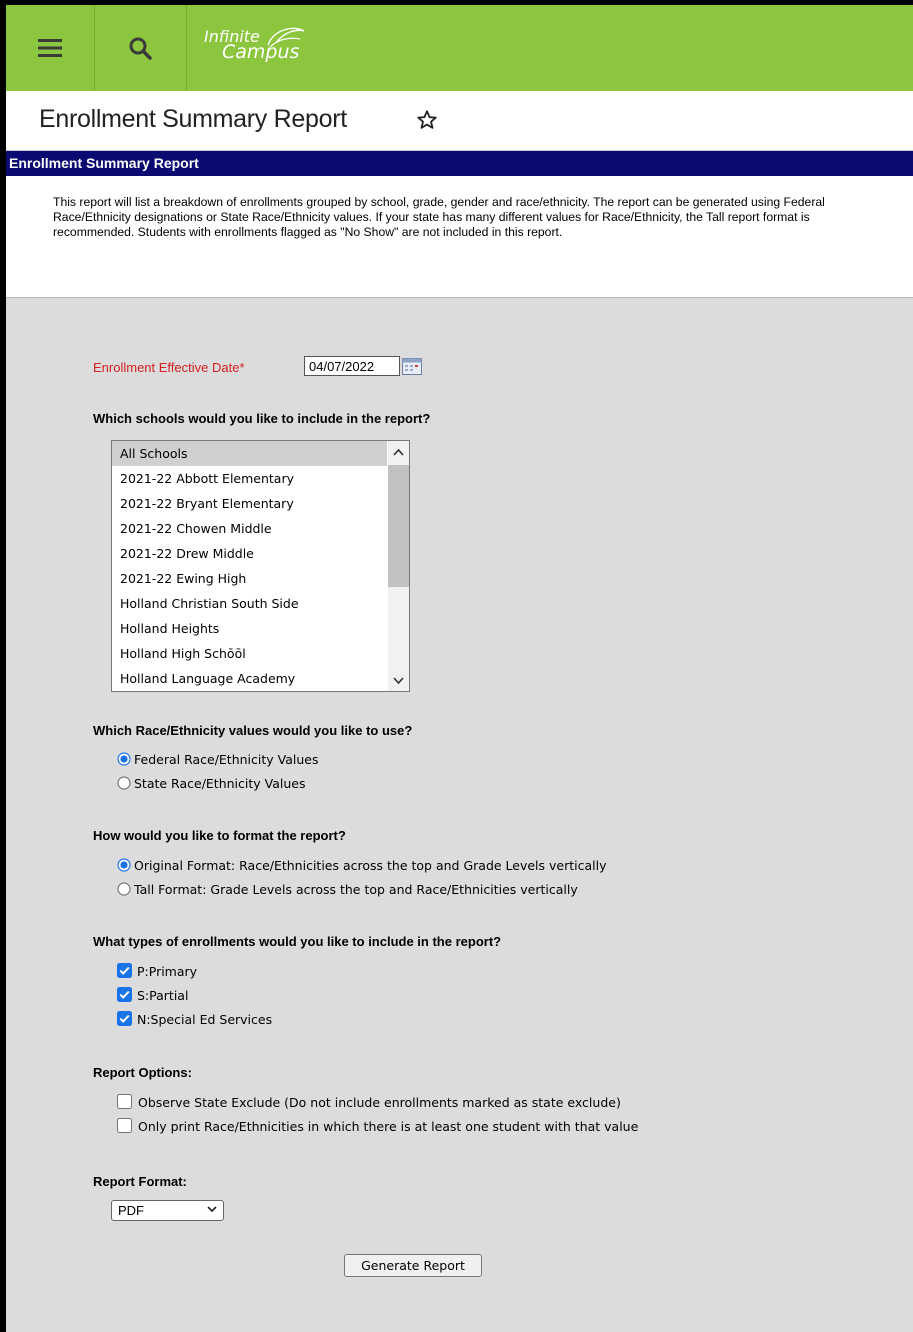  Describe the element at coordinates (398, 452) in the screenshot. I see `scroll-up-icon` at that location.